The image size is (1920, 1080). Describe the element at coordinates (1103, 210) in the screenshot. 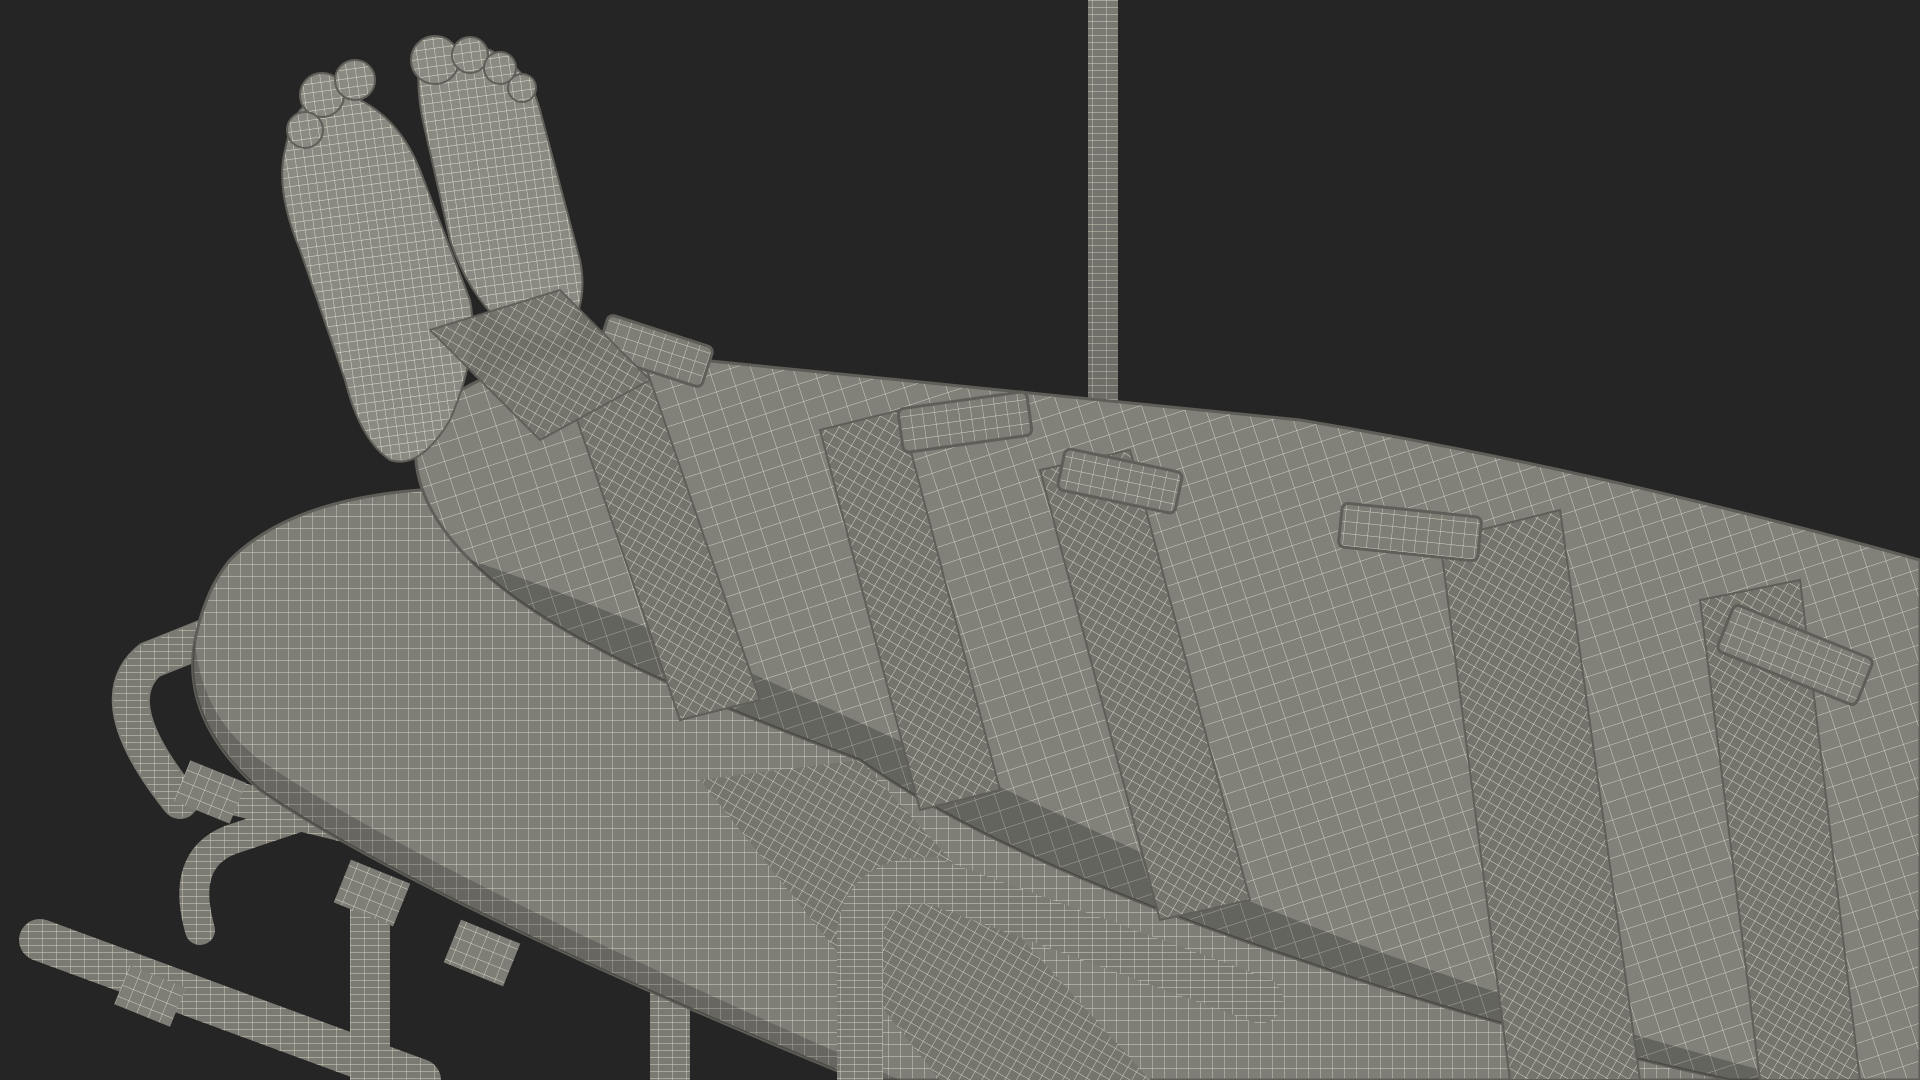

I see `iv-pole` at that location.